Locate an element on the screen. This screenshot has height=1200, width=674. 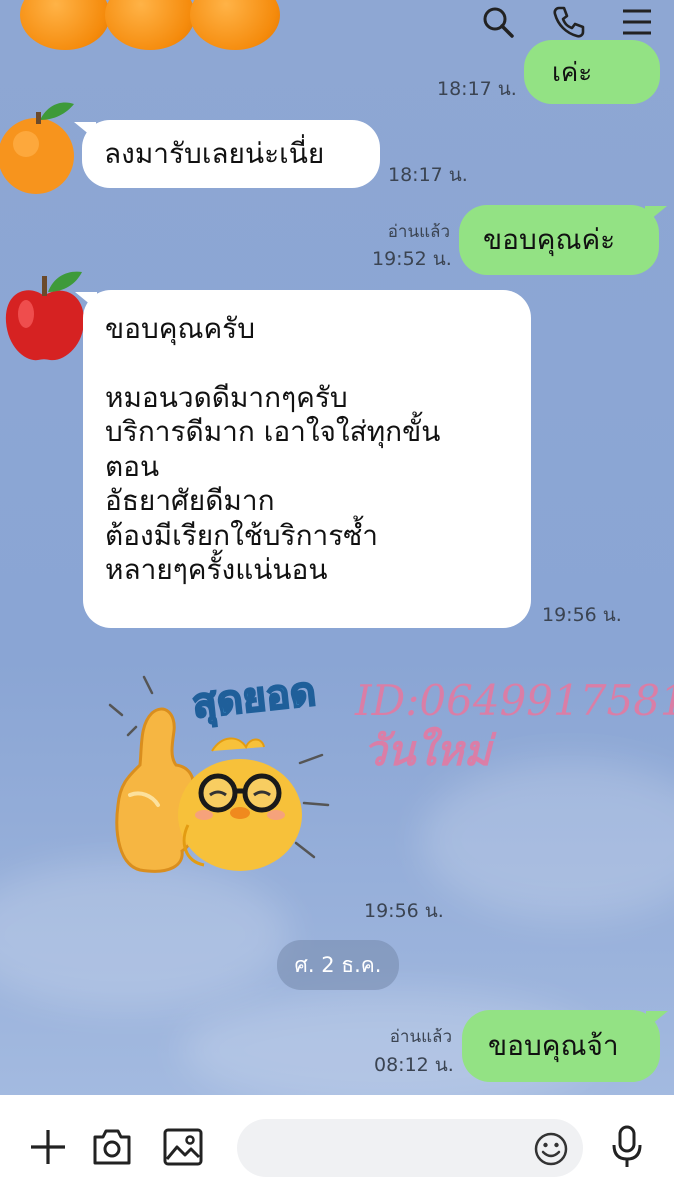
message-text-field is located at coordinates (410, 1148).